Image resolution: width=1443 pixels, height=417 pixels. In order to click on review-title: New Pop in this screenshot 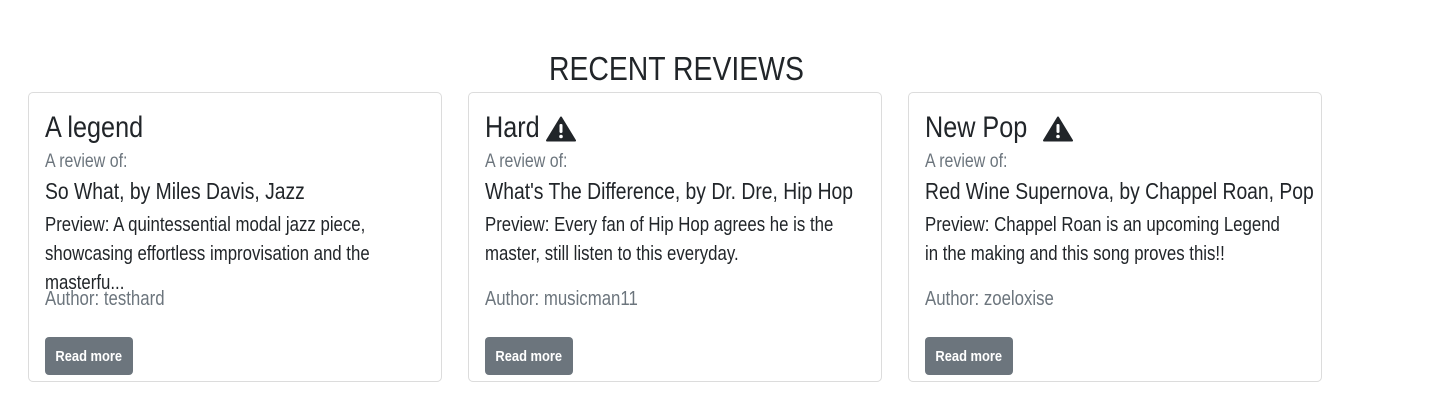, I will do `click(999, 128)`.